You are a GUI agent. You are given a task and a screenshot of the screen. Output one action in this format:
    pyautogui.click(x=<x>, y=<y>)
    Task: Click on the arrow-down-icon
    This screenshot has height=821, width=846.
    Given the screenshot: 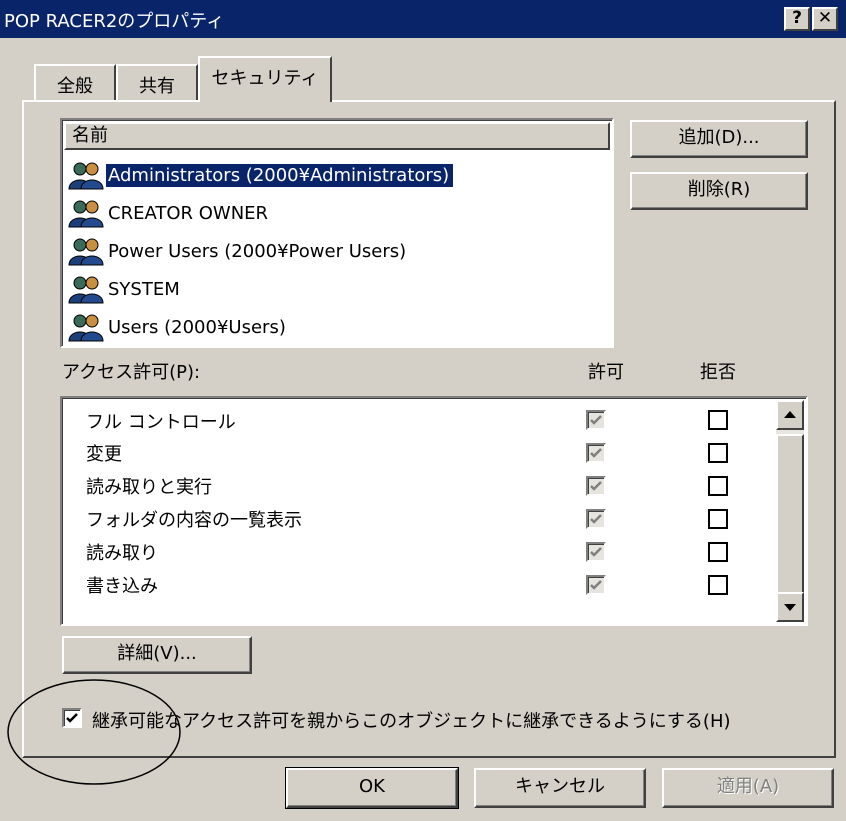 What is the action you would take?
    pyautogui.click(x=790, y=607)
    